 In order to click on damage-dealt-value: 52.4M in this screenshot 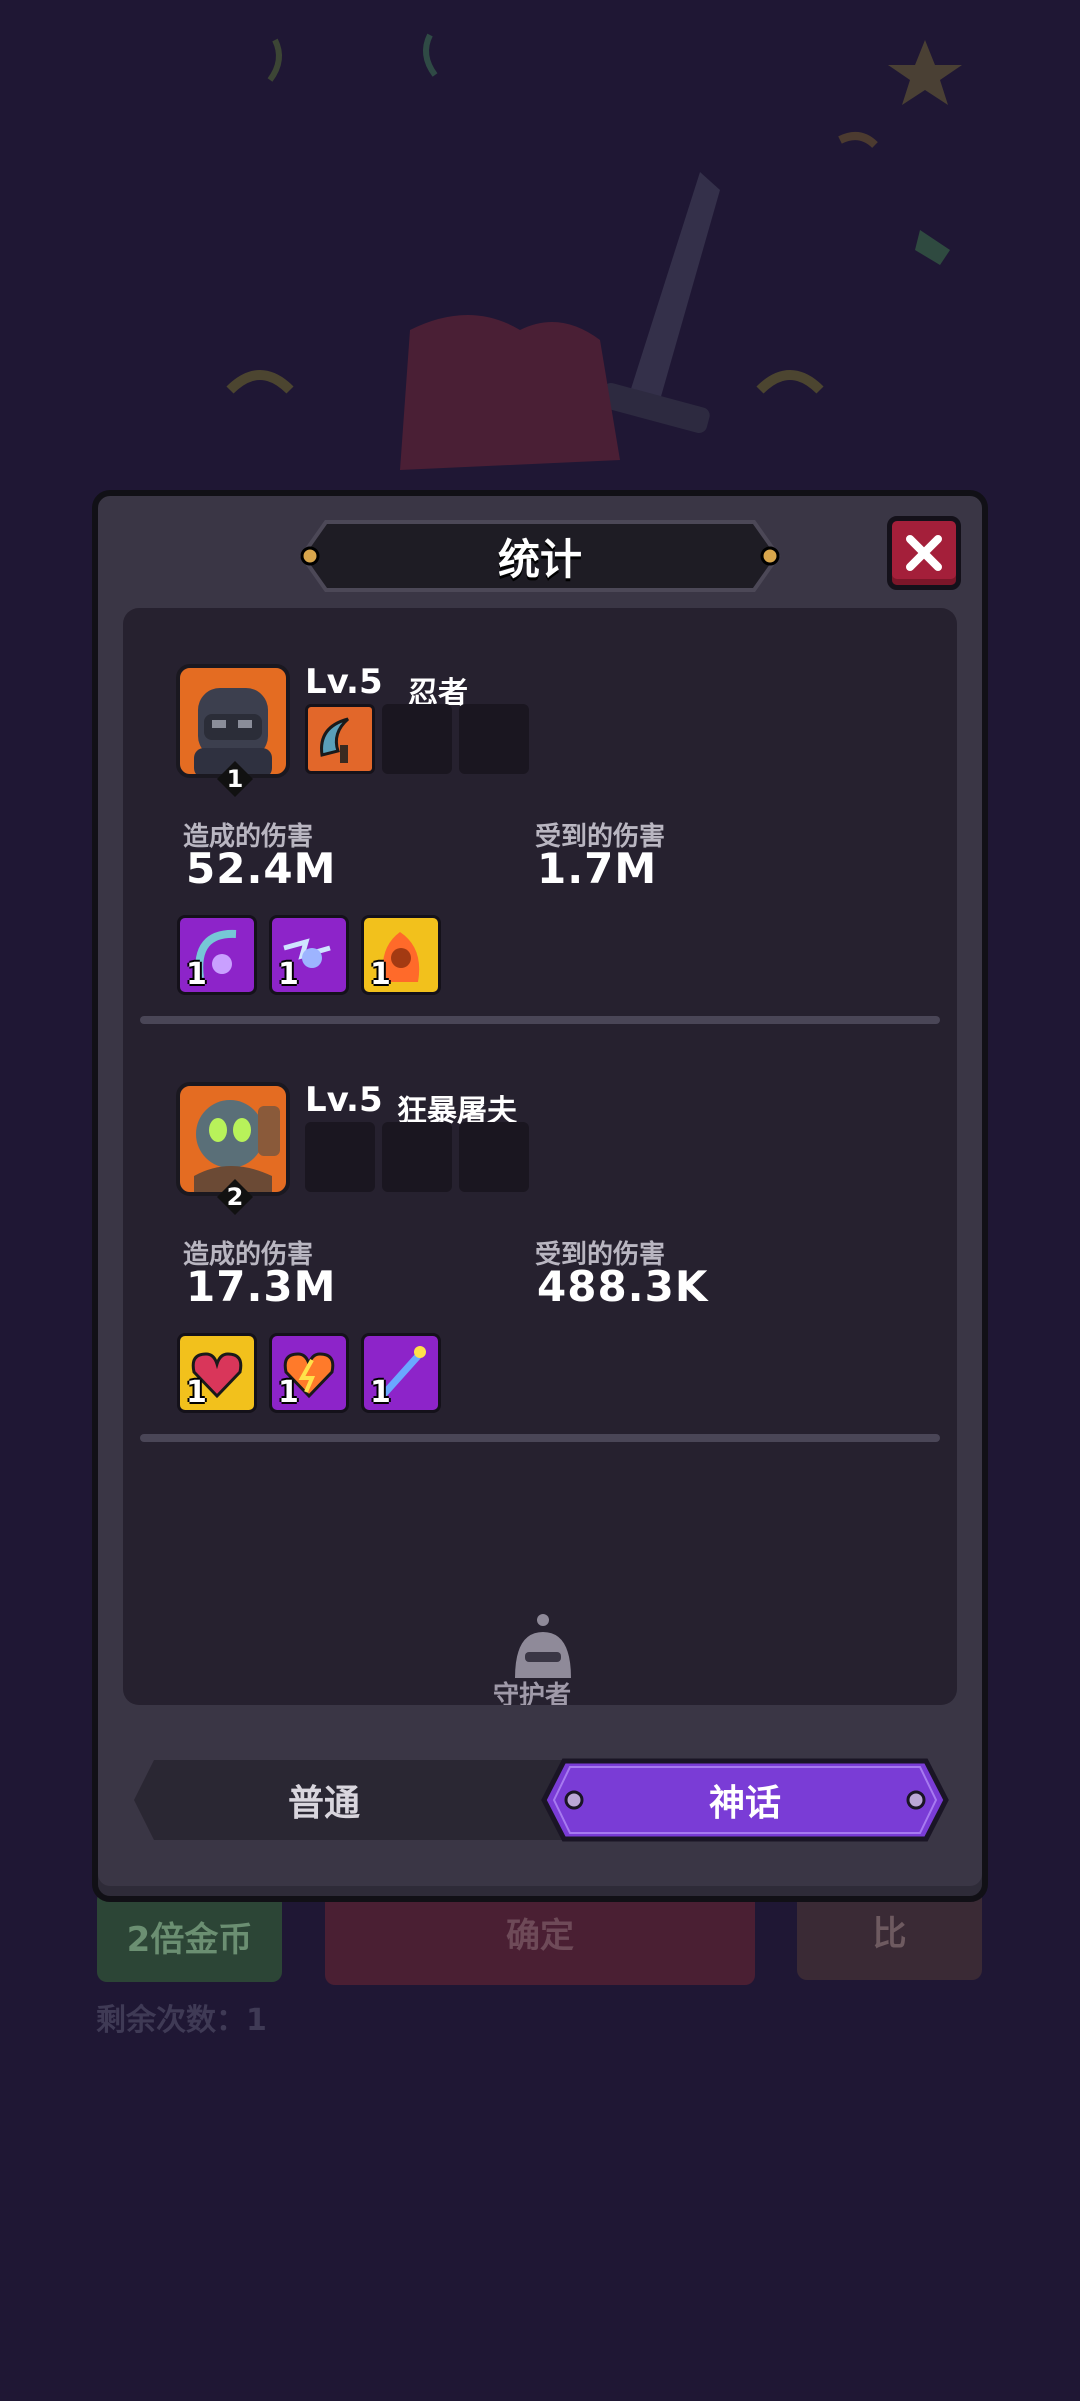, I will do `click(261, 868)`.